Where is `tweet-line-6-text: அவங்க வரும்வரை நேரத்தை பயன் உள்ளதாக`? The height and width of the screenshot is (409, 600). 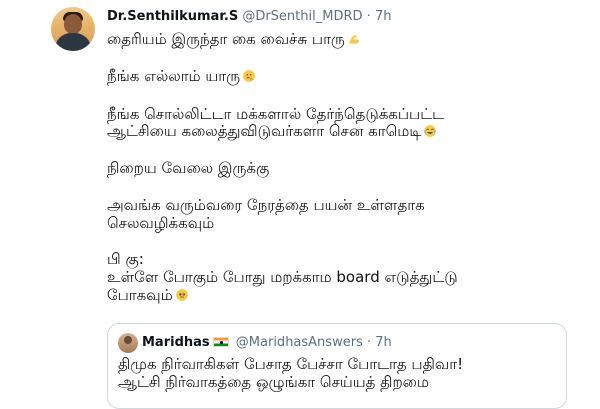 tweet-line-6-text: அவங்க வரும்வரை நேரத்தை பயன் உள்ளதாக is located at coordinates (266, 205).